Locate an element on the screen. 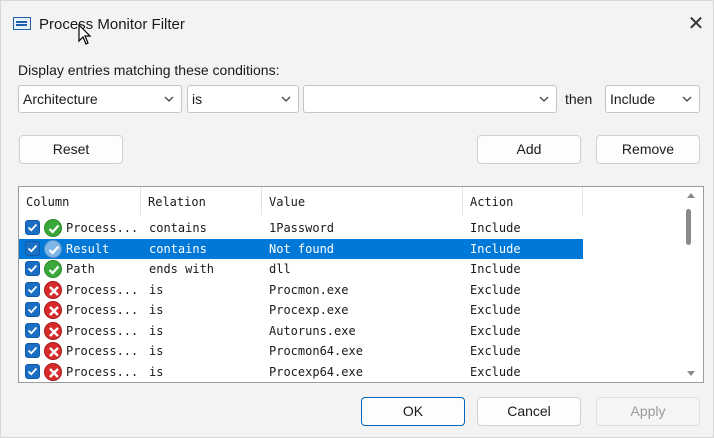  apply-button: Apply is located at coordinates (648, 411).